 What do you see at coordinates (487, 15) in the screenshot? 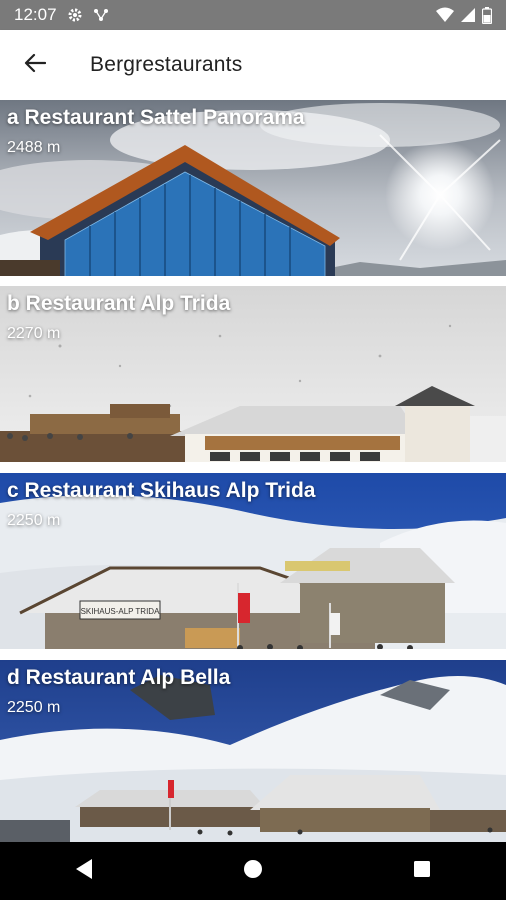
I see `battery-icon` at bounding box center [487, 15].